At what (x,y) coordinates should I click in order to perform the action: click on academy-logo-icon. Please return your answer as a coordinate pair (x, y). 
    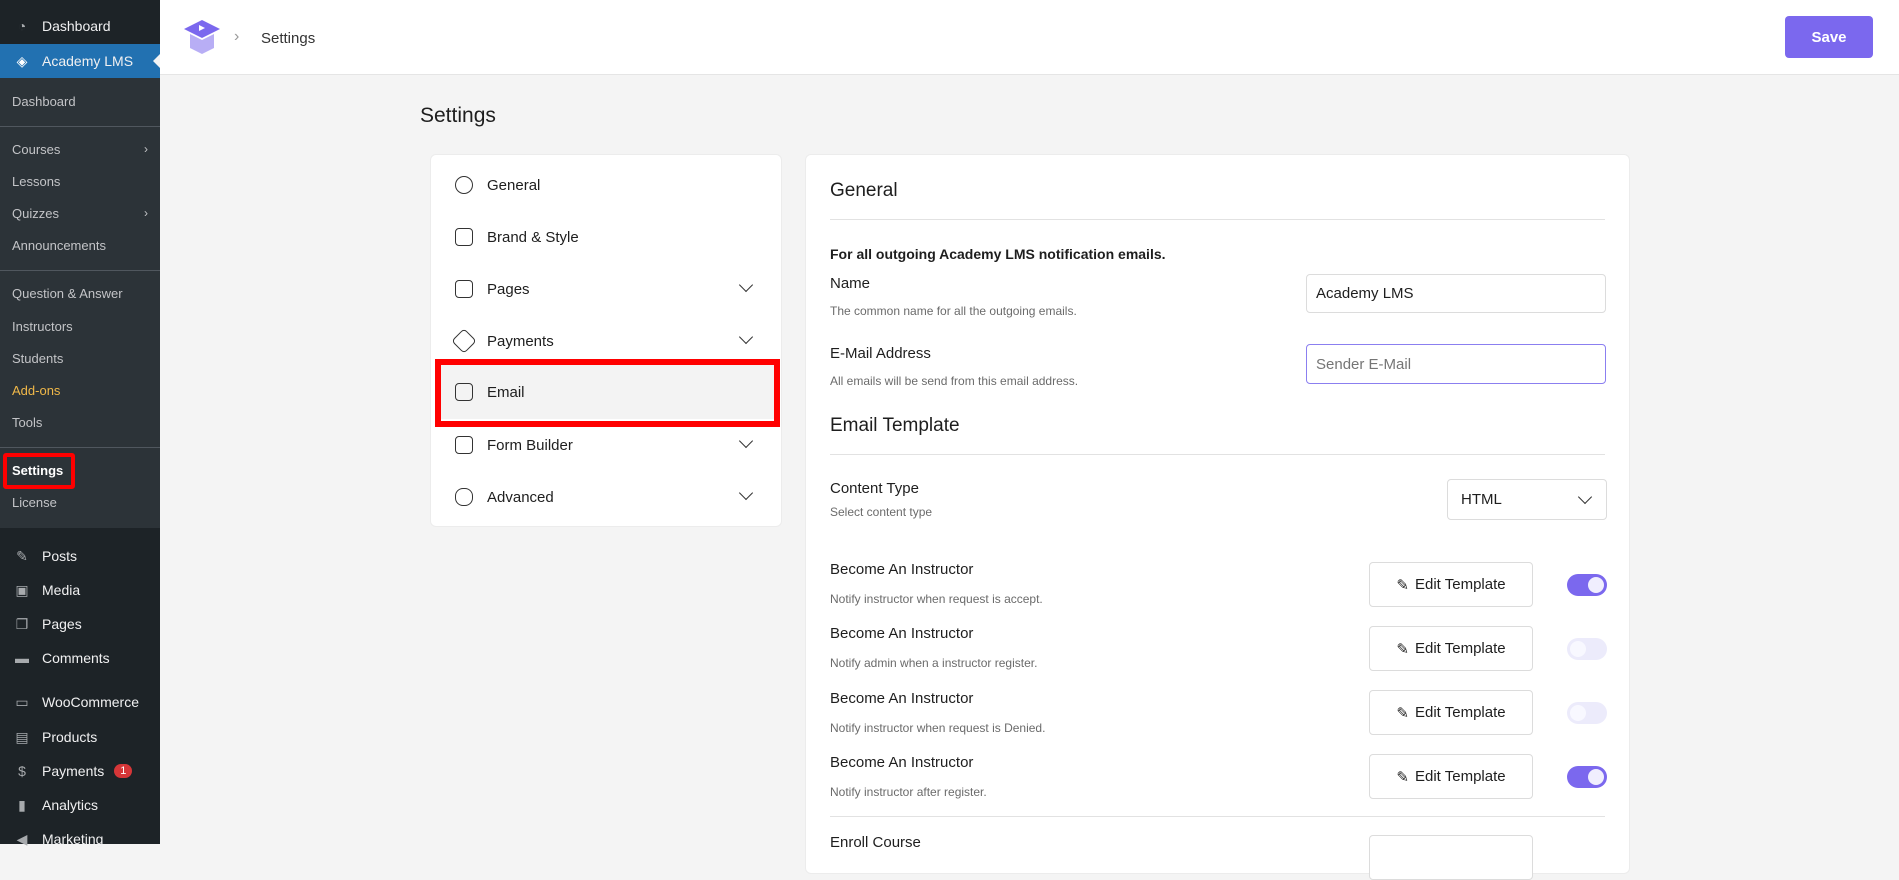
    Looking at the image, I should click on (202, 37).